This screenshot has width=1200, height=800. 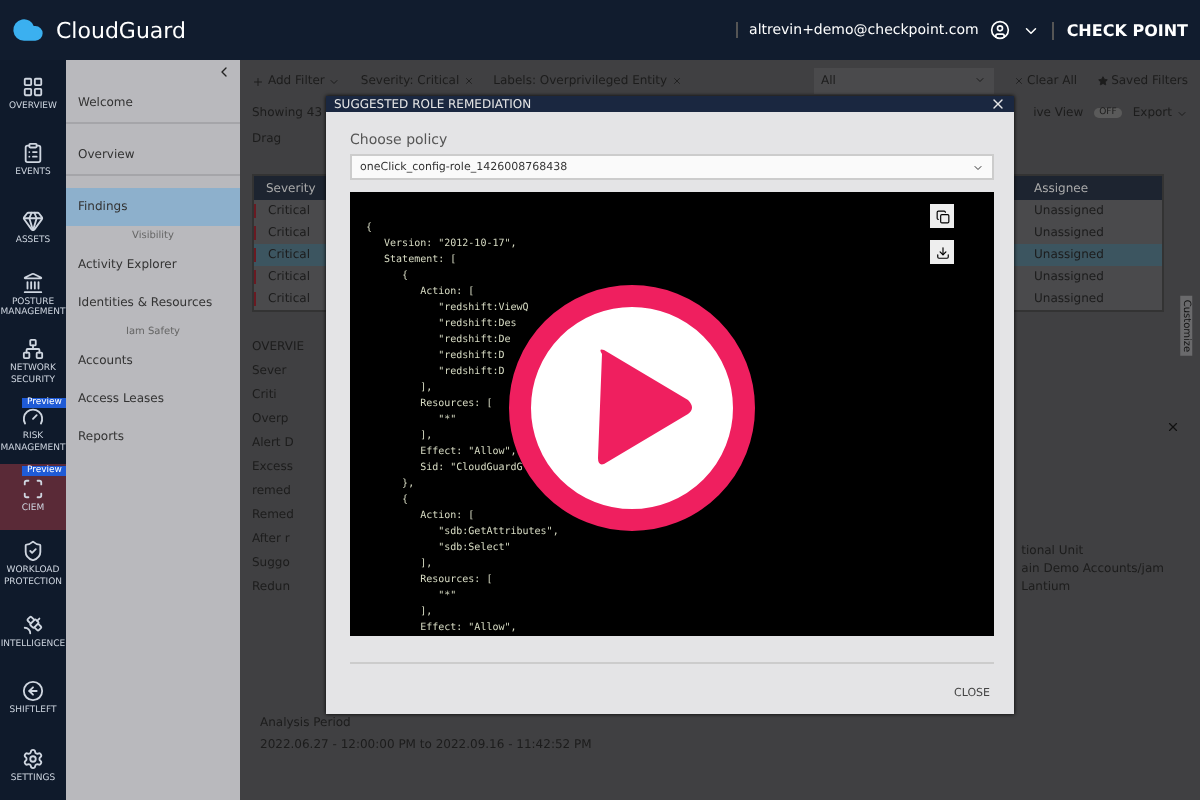 What do you see at coordinates (1120, 30) in the screenshot?
I see `brand-logo: CHECK POINT` at bounding box center [1120, 30].